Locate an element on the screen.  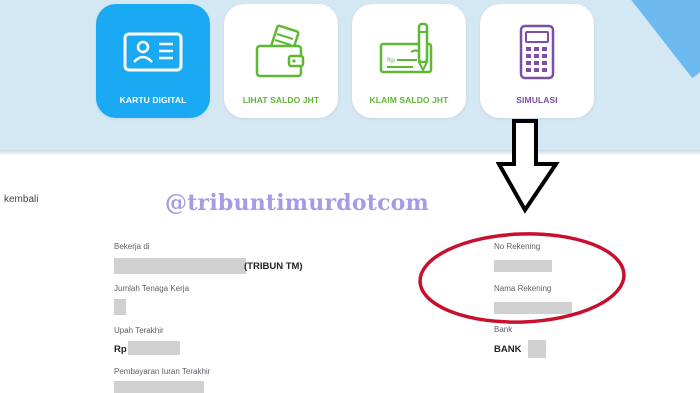
back-link: kembali is located at coordinates (21, 199).